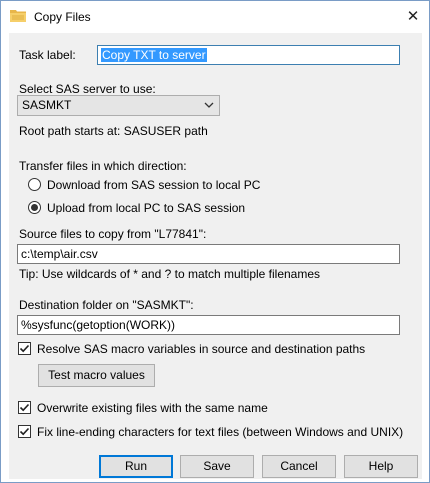 The height and width of the screenshot is (483, 430). I want to click on destination-folder-input: %sysfunc(getoption(WORK)), so click(208, 325).